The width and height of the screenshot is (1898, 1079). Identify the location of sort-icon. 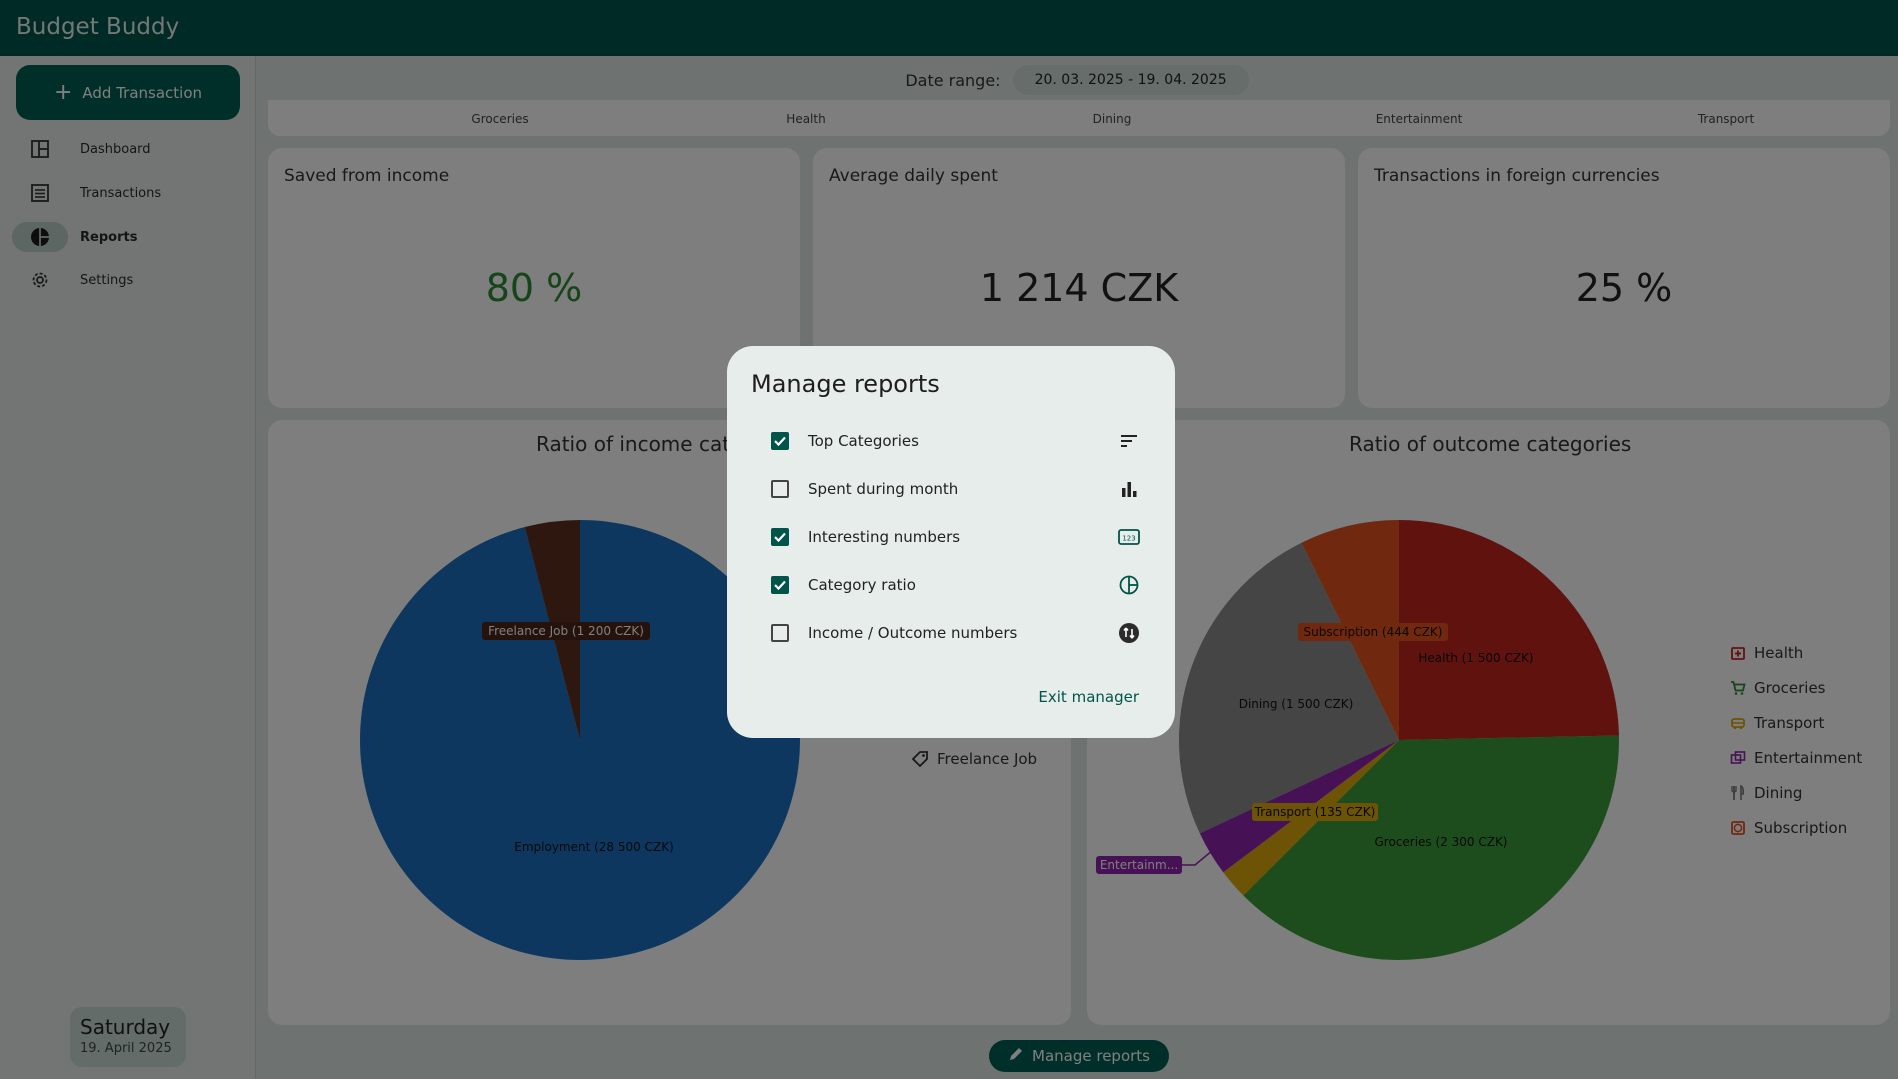
(1129, 441).